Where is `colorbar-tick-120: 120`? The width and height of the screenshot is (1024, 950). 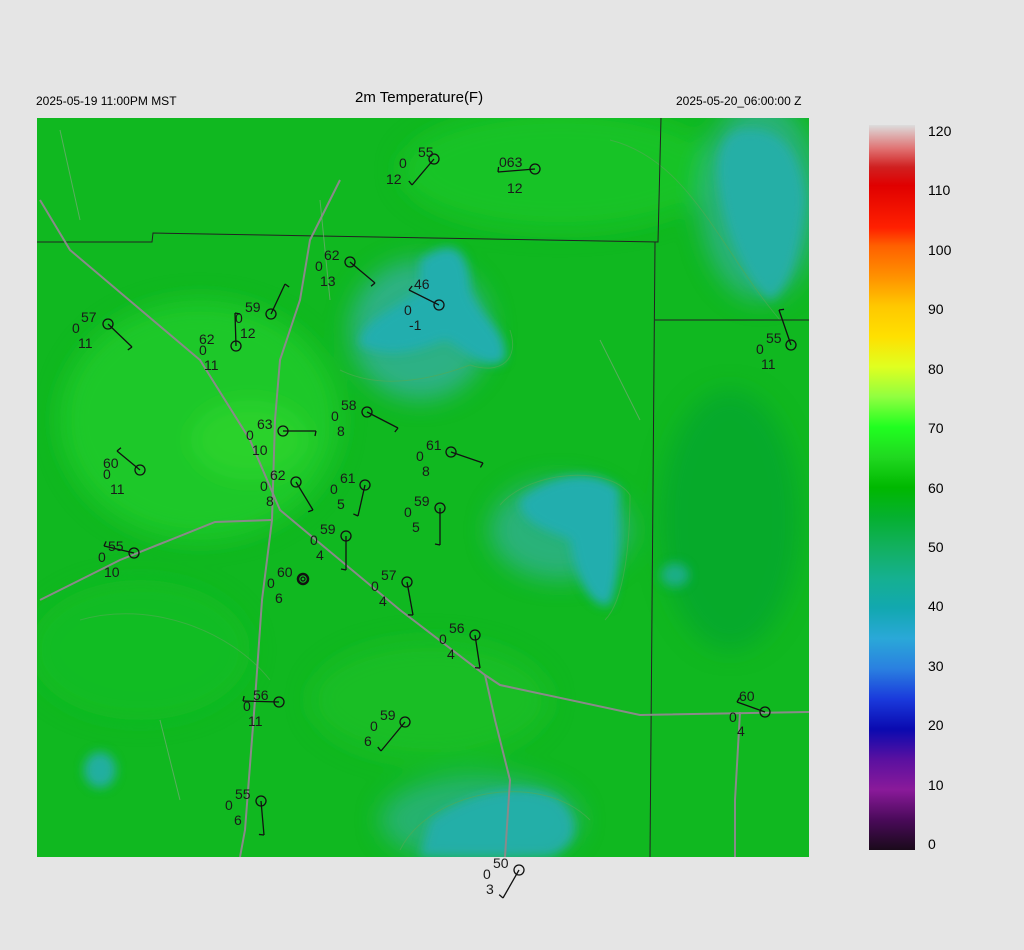
colorbar-tick-120: 120 is located at coordinates (940, 131).